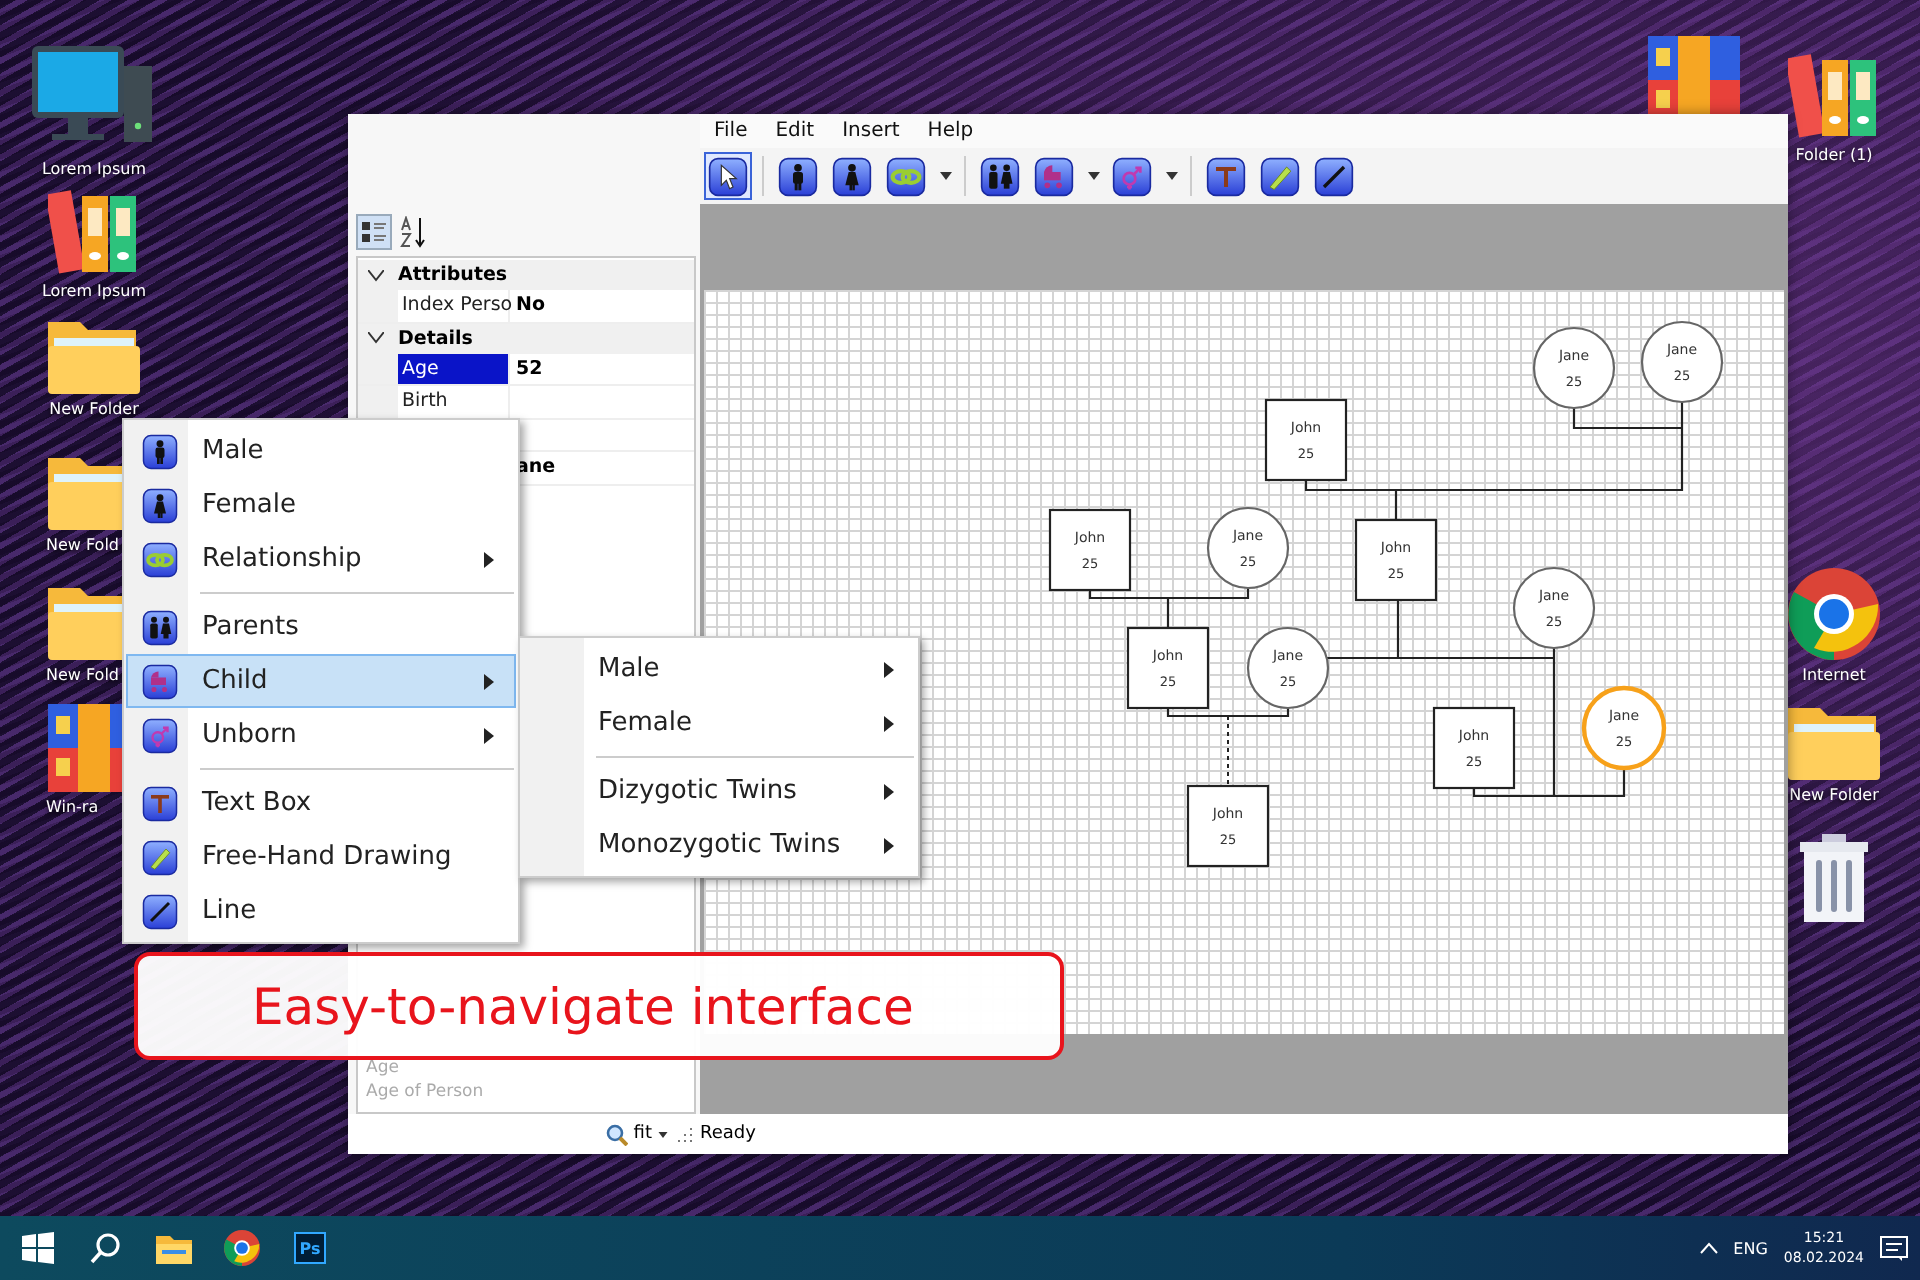 Image resolution: width=1920 pixels, height=1280 pixels. Describe the element at coordinates (795, 131) in the screenshot. I see `menu-bar-item: Edit` at that location.